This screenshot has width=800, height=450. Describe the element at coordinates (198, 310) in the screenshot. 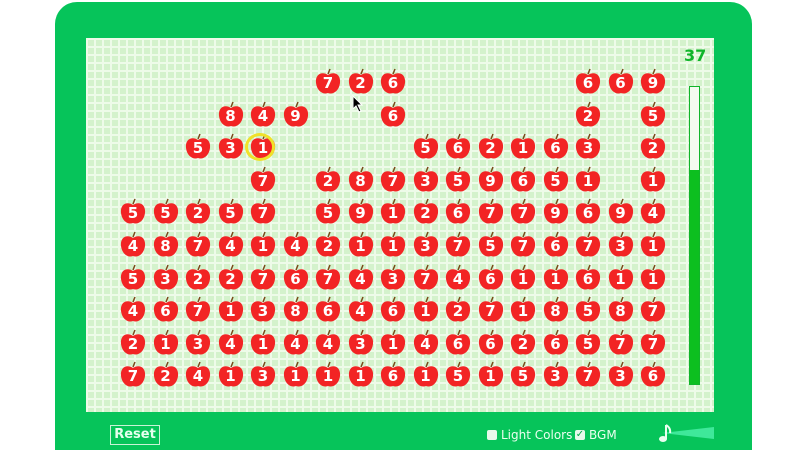

I see `apple-7-2: 7` at that location.